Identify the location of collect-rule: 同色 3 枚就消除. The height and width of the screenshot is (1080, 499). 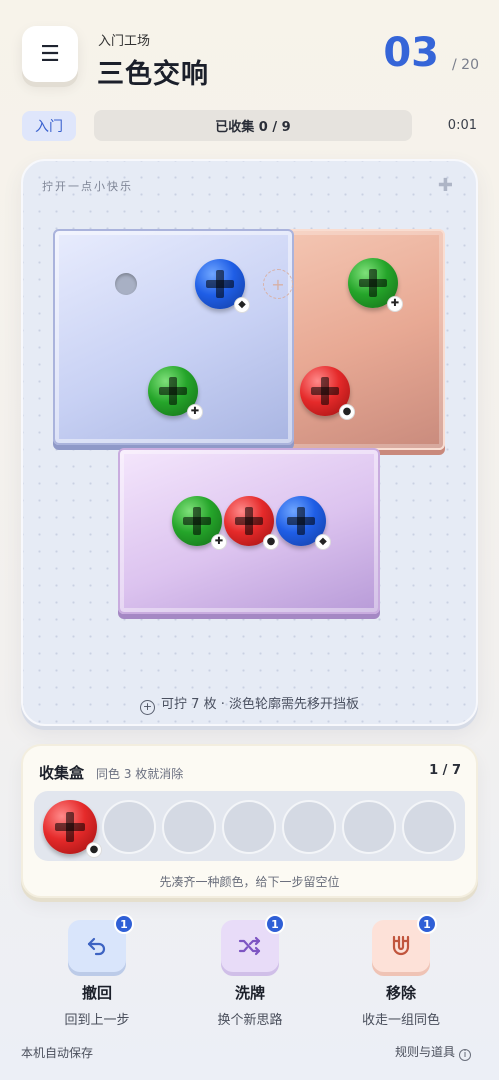
(140, 774).